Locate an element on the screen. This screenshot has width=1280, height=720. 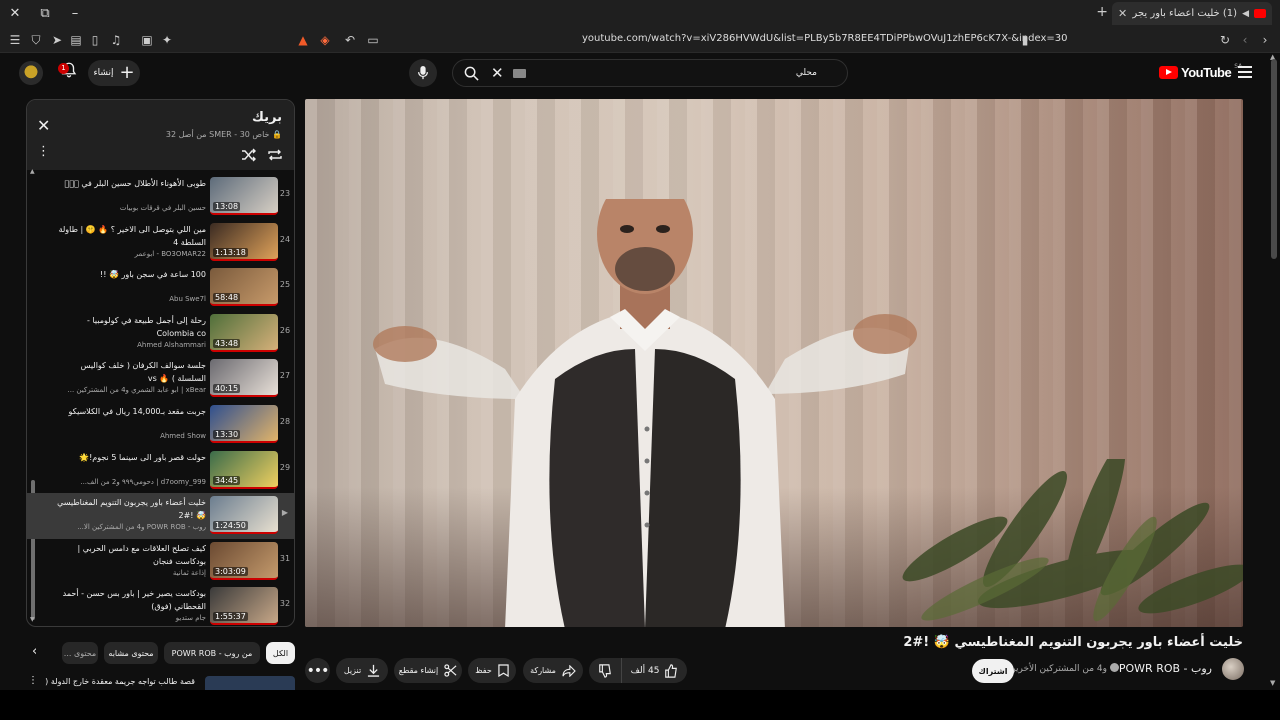
playlist-item-title: طوبى الأهوناء الأطلال حسين البلر في 🏻🏻🏻 is located at coordinates (135, 183).